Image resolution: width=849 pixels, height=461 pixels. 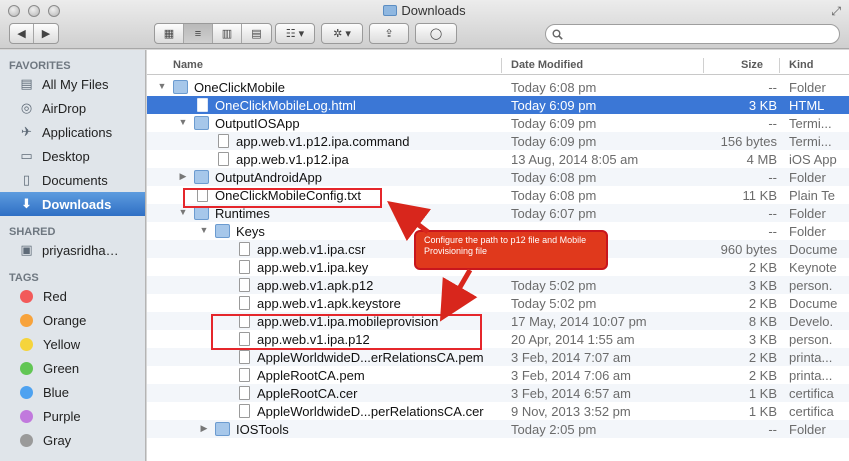 I want to click on file-date-modified: 20 Apr, 2014 1:55 am, so click(x=573, y=339).